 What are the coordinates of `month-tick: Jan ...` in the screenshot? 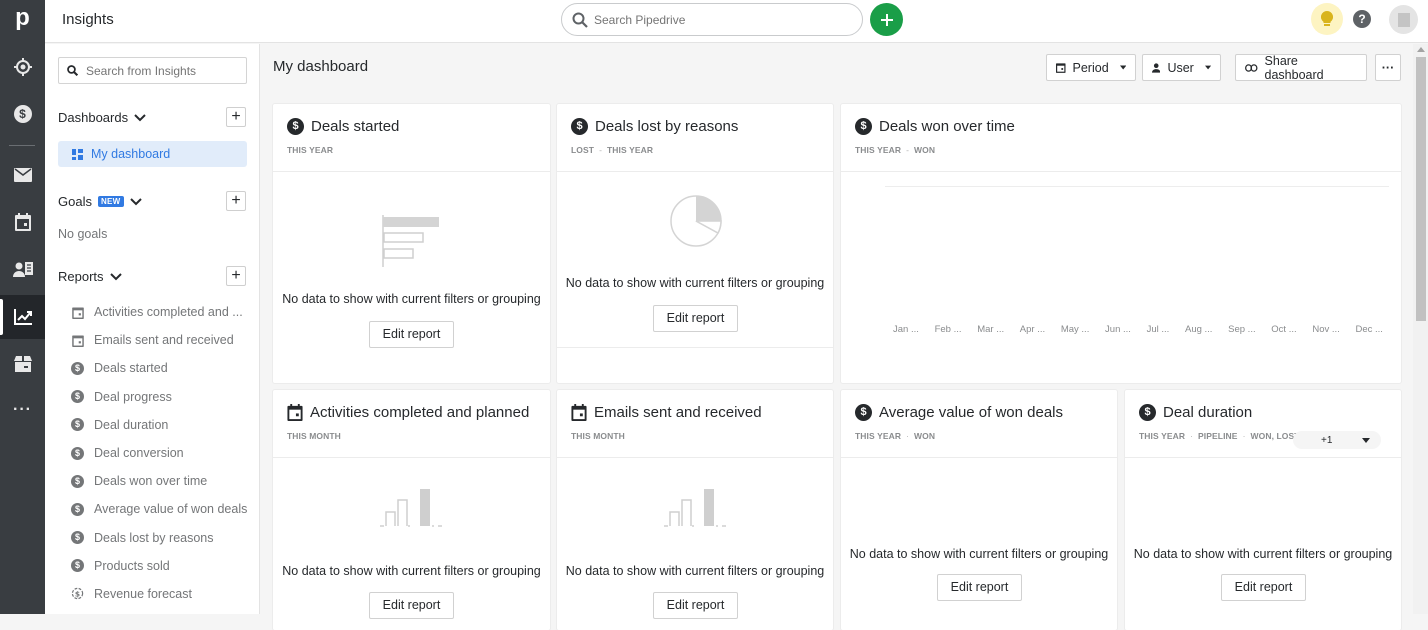 It's located at (906, 329).